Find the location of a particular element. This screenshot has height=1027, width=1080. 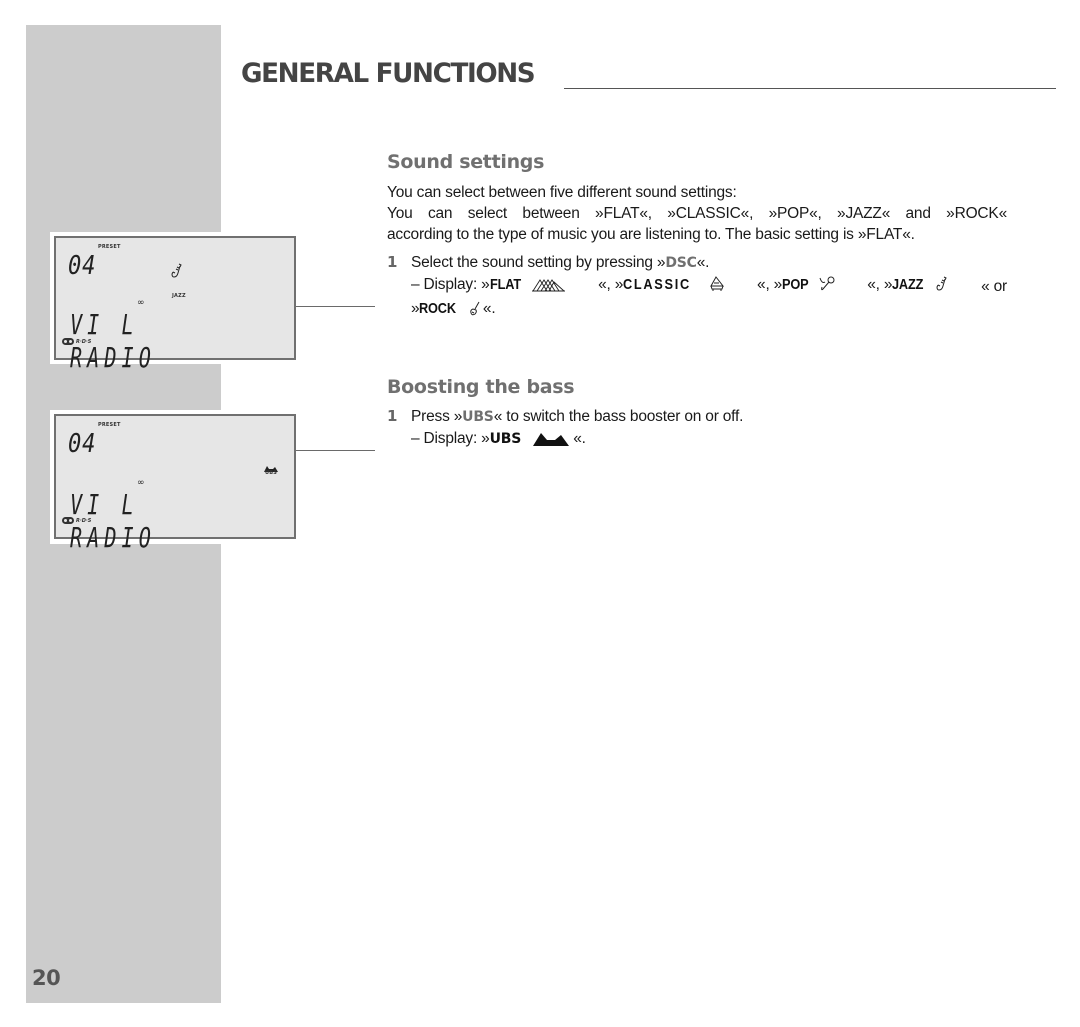

sound-settings-heading: Sound settings is located at coordinates (466, 162).